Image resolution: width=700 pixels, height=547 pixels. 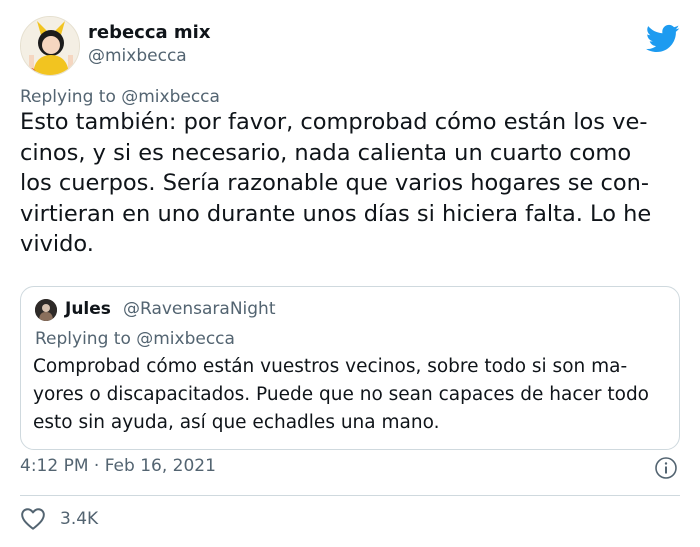 What do you see at coordinates (199, 309) in the screenshot?
I see `quote-author-handle: @RavensaraNight` at bounding box center [199, 309].